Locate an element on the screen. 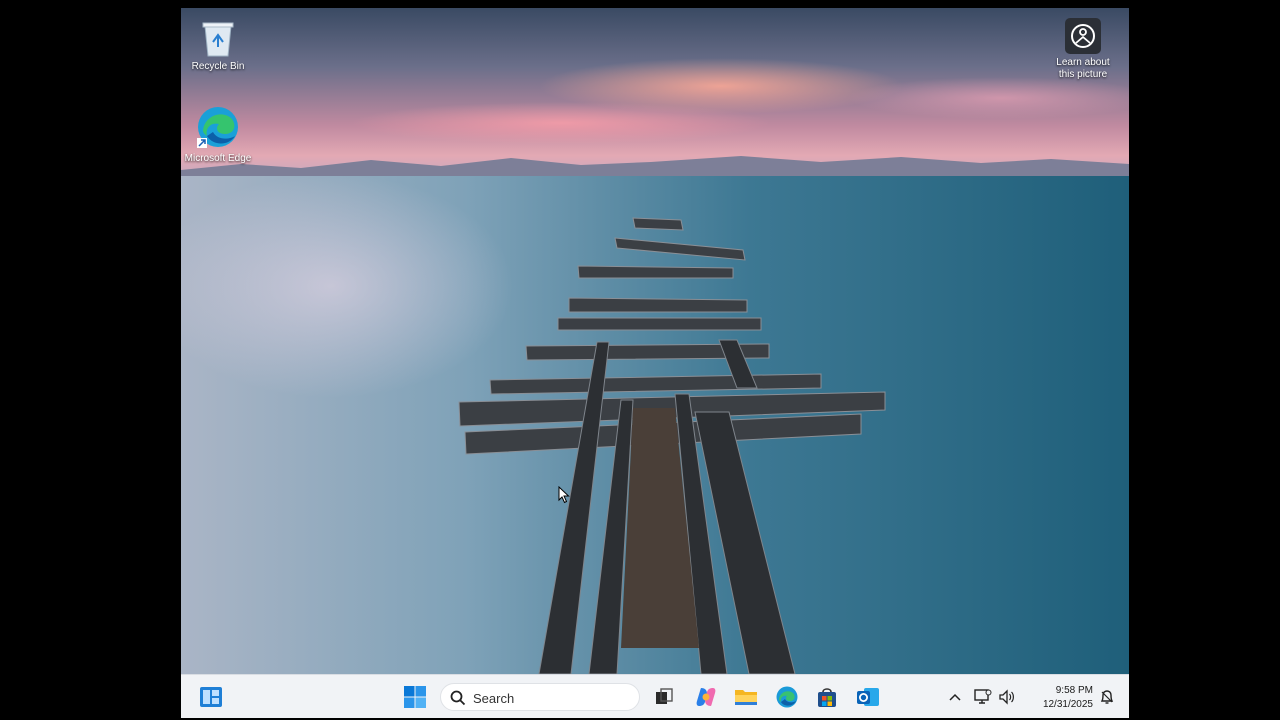 This screenshot has height=720, width=1280. notifications-button is located at coordinates (1107, 697).